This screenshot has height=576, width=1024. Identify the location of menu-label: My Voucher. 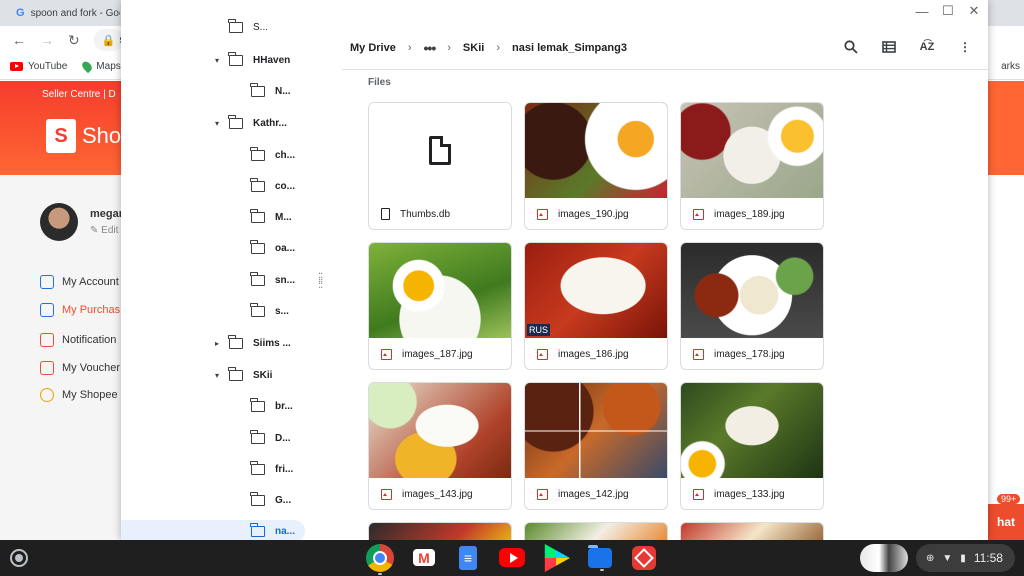
(91, 368).